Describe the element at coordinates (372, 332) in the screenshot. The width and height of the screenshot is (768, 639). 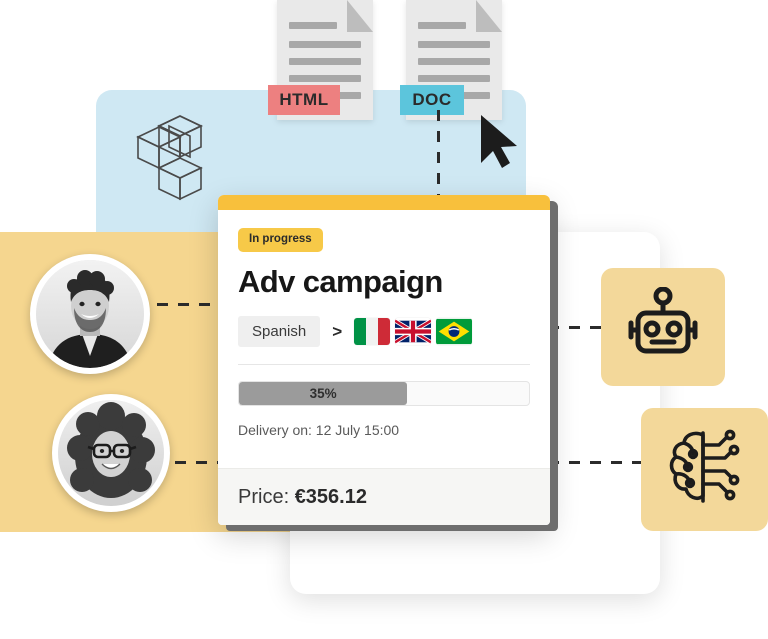
I see `flag-italy` at that location.